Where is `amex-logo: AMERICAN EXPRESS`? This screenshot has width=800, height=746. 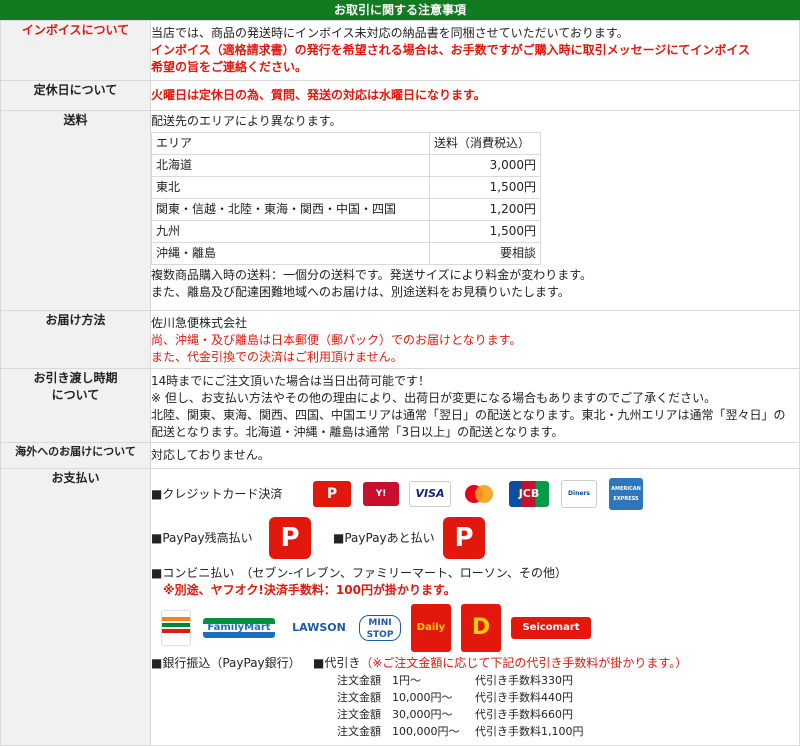
amex-logo: AMERICAN EXPRESS is located at coordinates (626, 494).